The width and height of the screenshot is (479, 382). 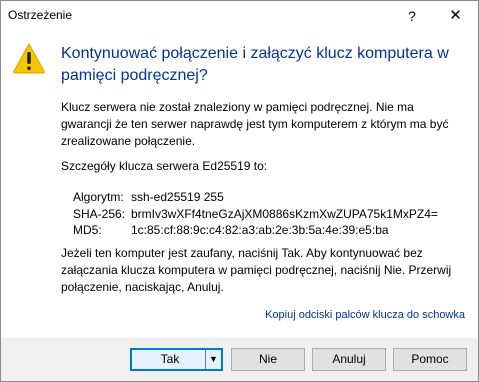 What do you see at coordinates (29, 58) in the screenshot?
I see `warning-icon` at bounding box center [29, 58].